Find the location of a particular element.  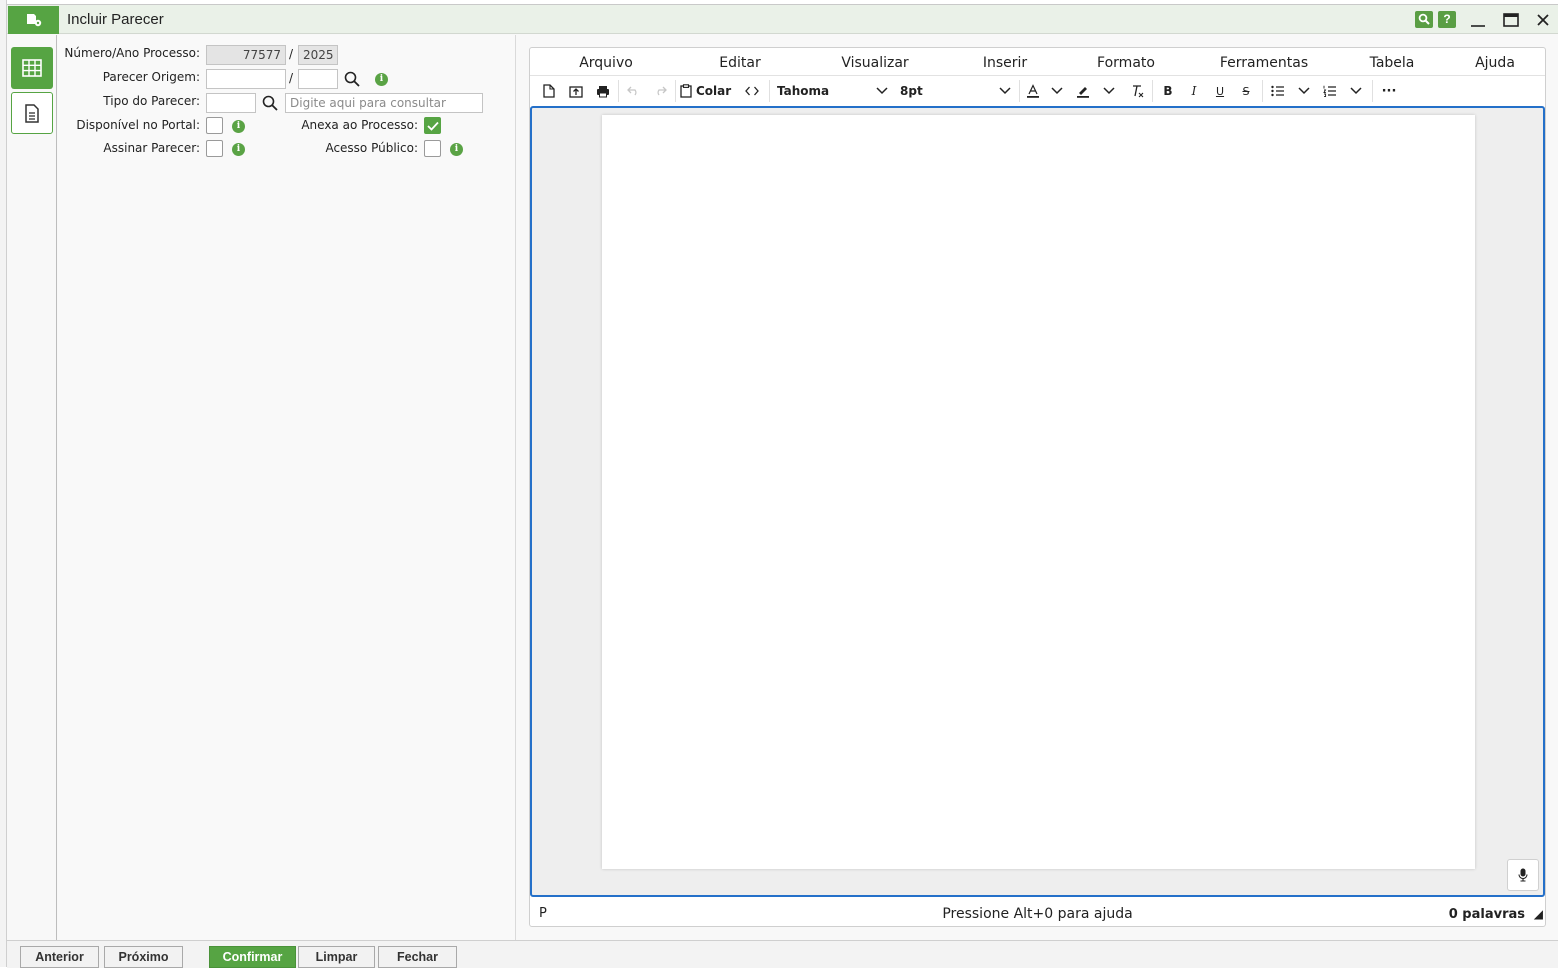

footer-actions: Anterior Próximo Confirmar Limpar Fechar is located at coordinates (782, 954).